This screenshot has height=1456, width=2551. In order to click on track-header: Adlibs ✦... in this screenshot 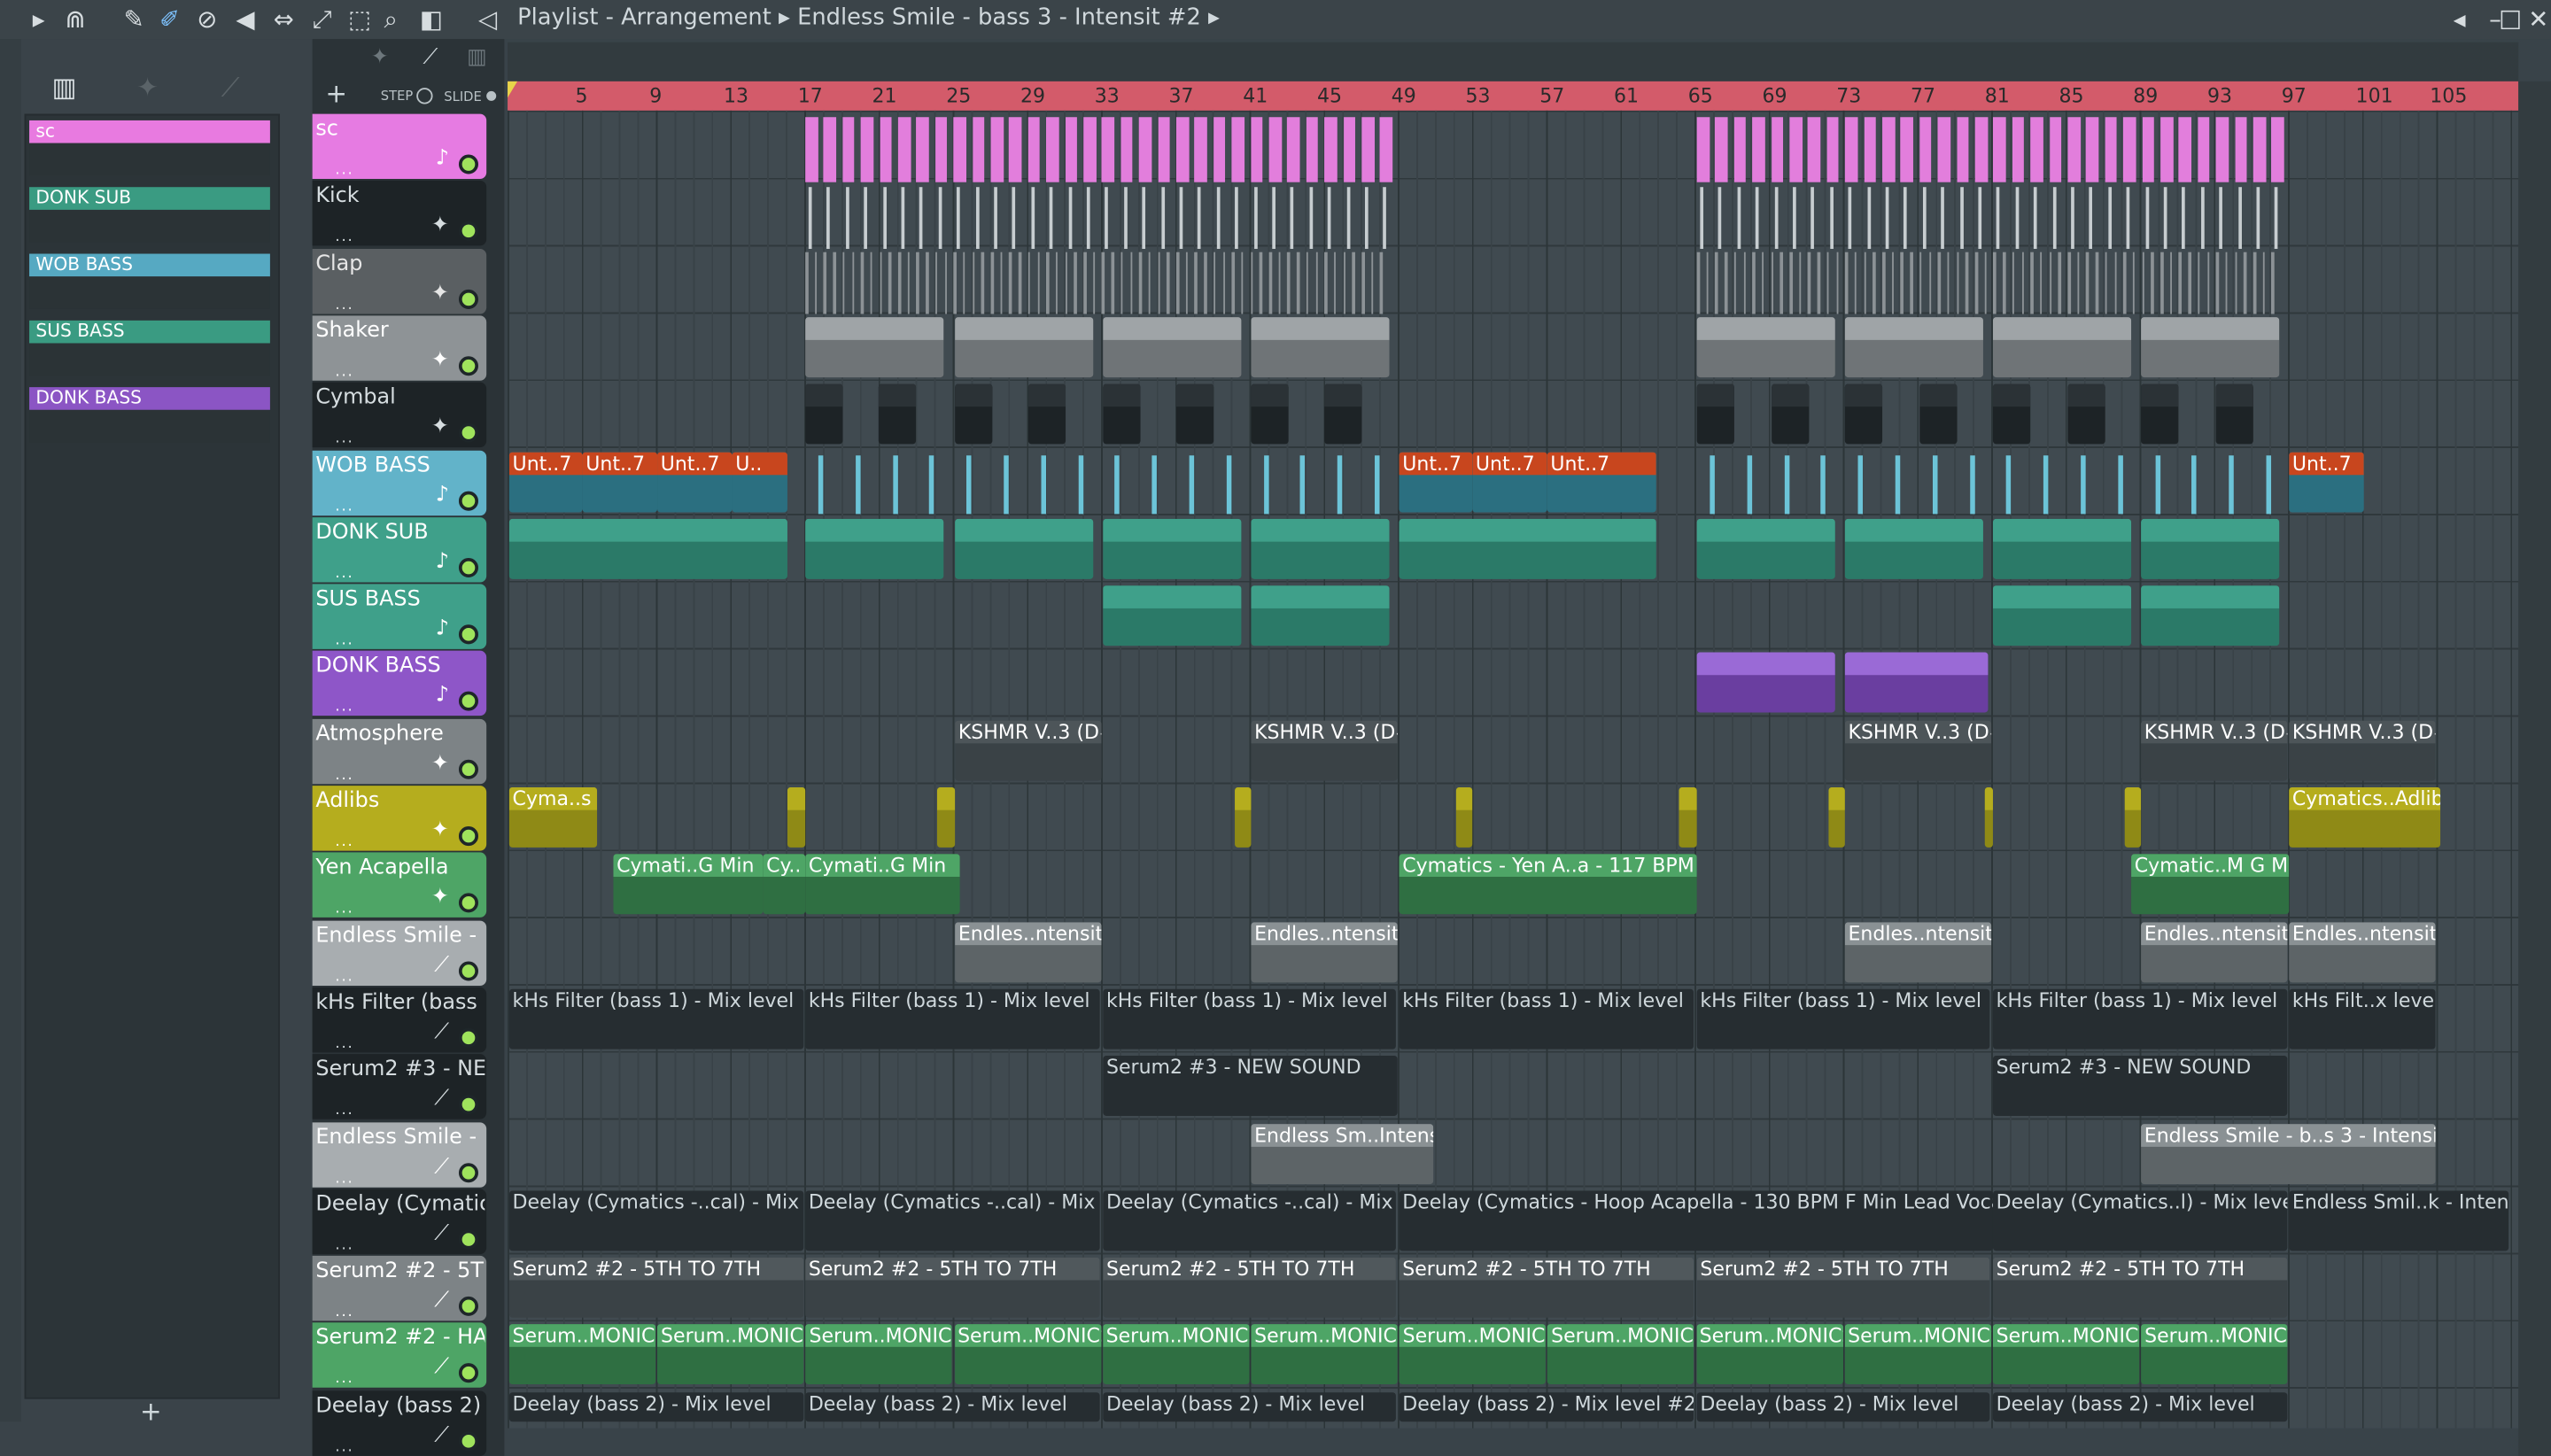, I will do `click(399, 818)`.